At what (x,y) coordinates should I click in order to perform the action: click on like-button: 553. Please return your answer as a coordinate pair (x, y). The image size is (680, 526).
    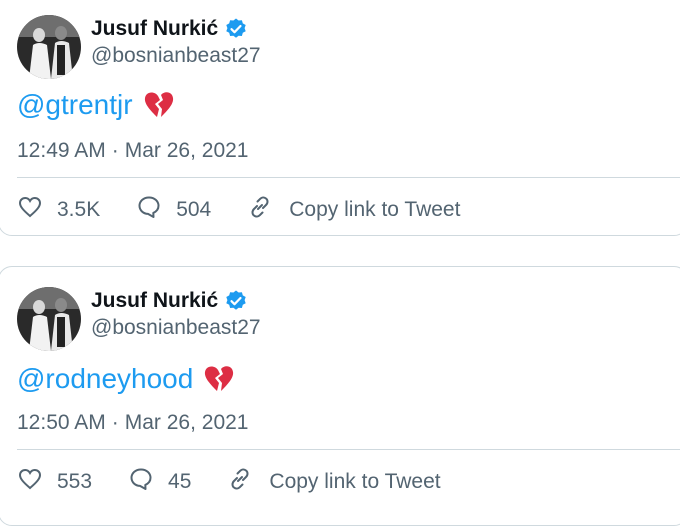
    Looking at the image, I should click on (54, 482).